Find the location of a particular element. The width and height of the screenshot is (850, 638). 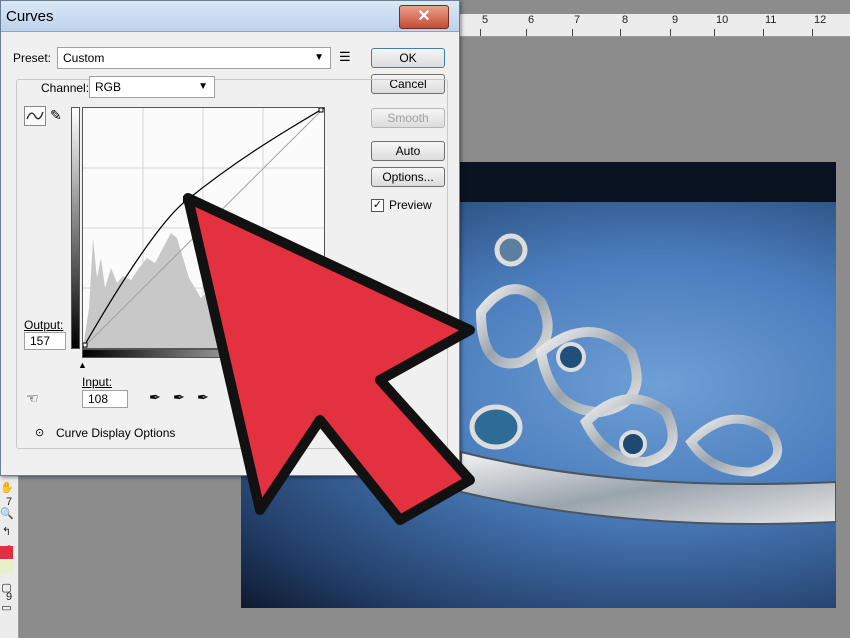

channel-label: Channel: is located at coordinates (65, 88).